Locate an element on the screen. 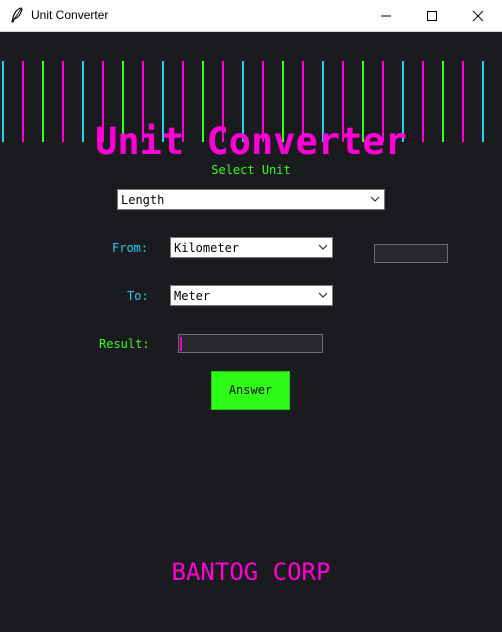  maximize-icon is located at coordinates (432, 16).